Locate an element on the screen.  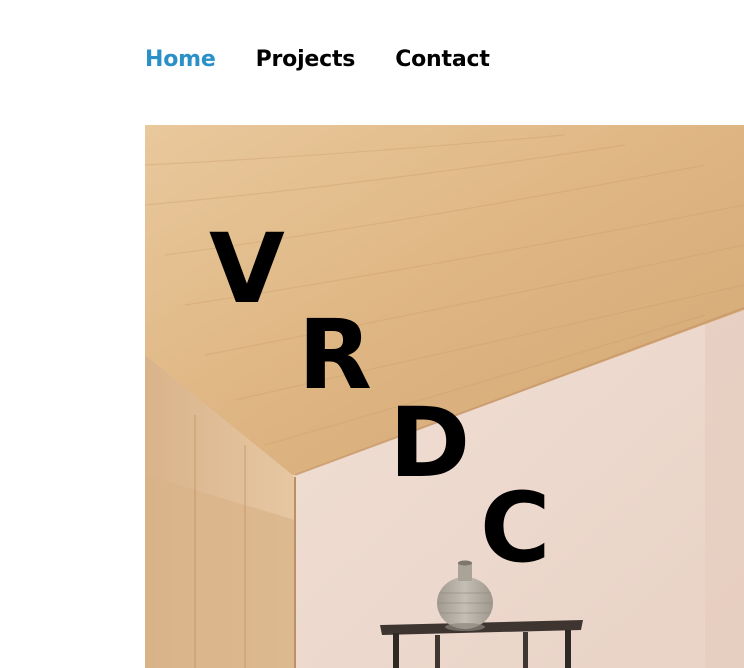
logo-letter-c: C is located at coordinates (515, 528).